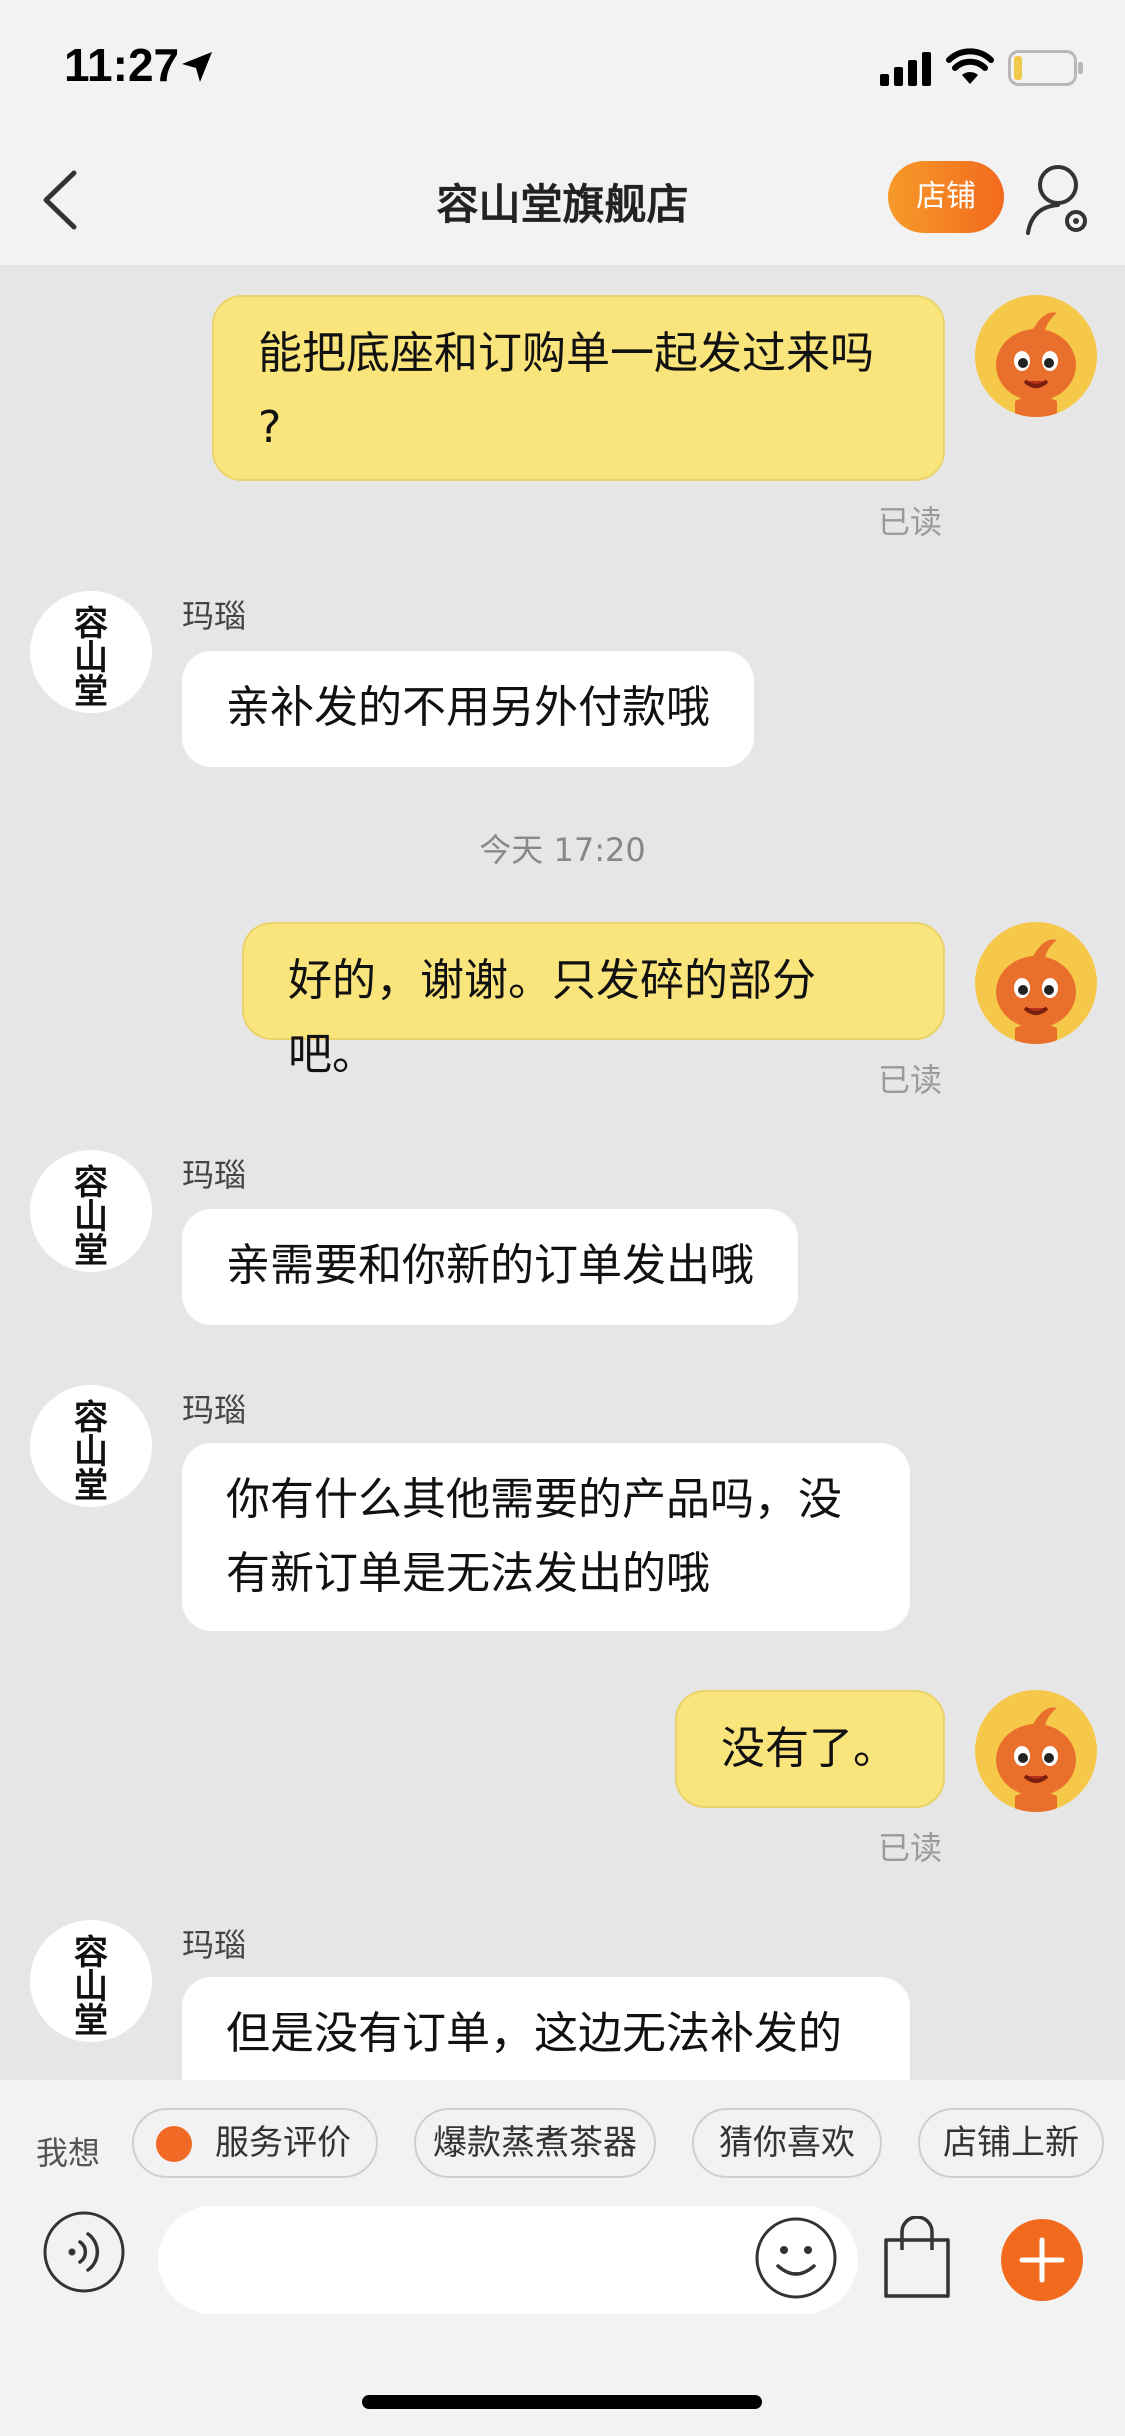  I want to click on quick-reply-label: 我想, so click(68, 2153).